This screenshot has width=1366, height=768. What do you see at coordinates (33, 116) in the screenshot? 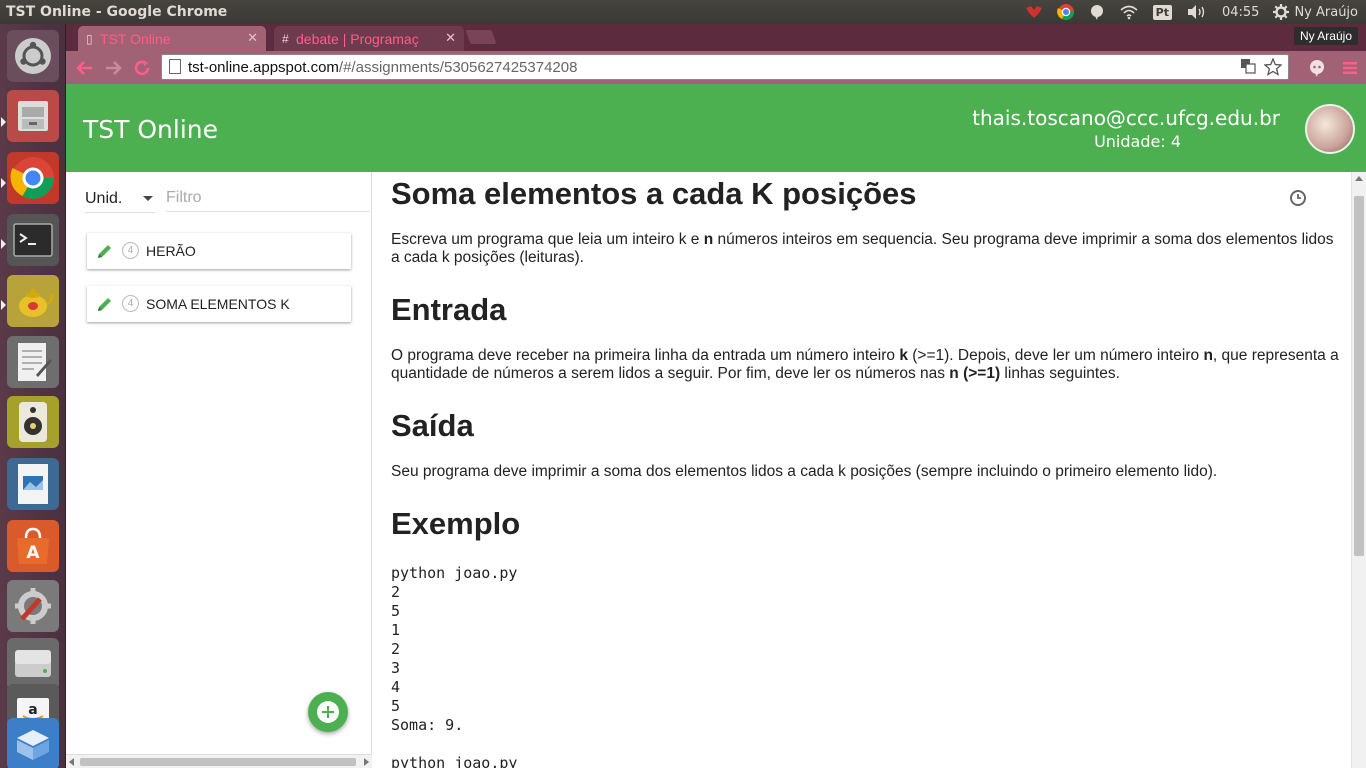
I see `launcher-files` at bounding box center [33, 116].